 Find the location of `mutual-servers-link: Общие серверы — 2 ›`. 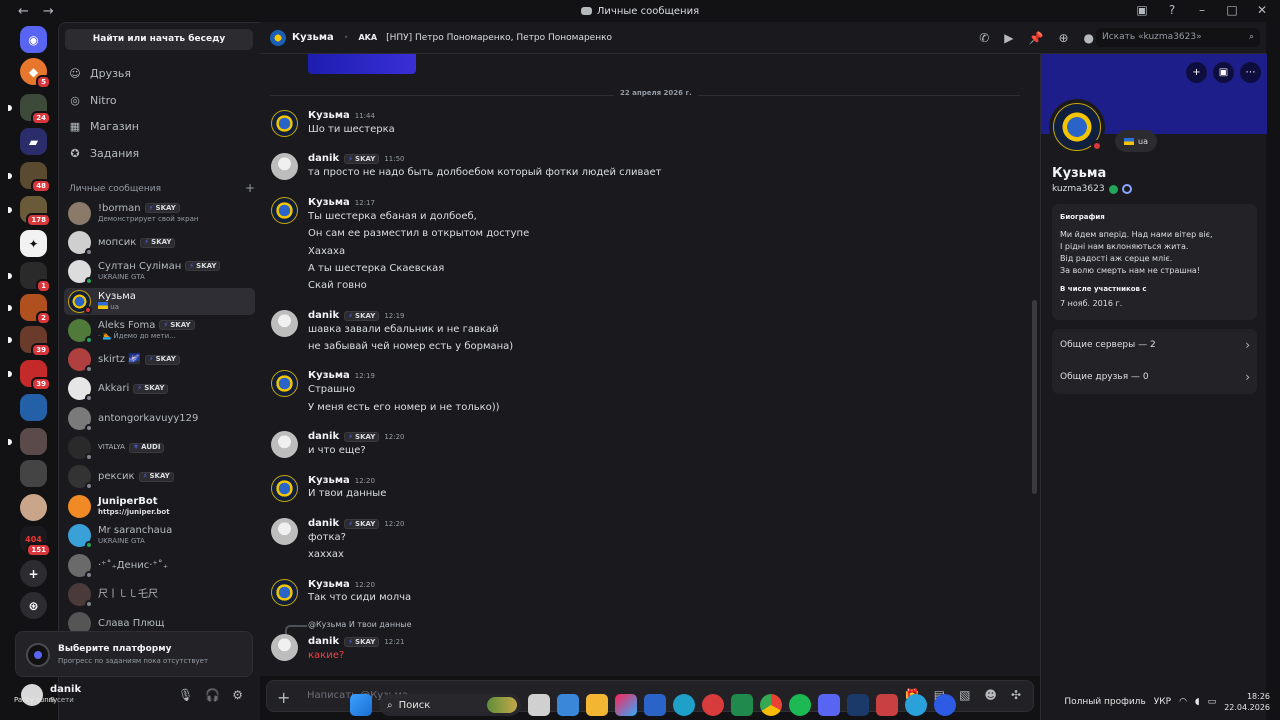

mutual-servers-link: Общие серверы — 2 › is located at coordinates (1155, 345).